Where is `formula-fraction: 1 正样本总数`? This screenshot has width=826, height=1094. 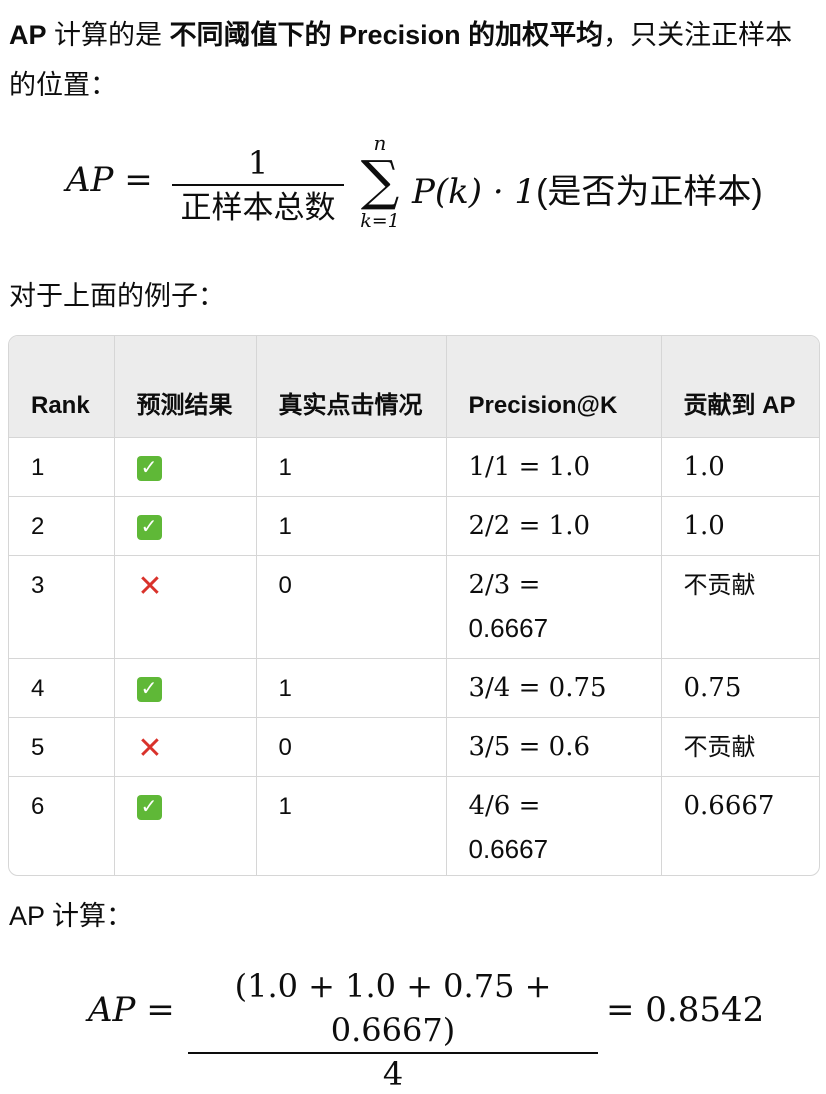
formula-fraction: 1 正样本总数 is located at coordinates (258, 186).